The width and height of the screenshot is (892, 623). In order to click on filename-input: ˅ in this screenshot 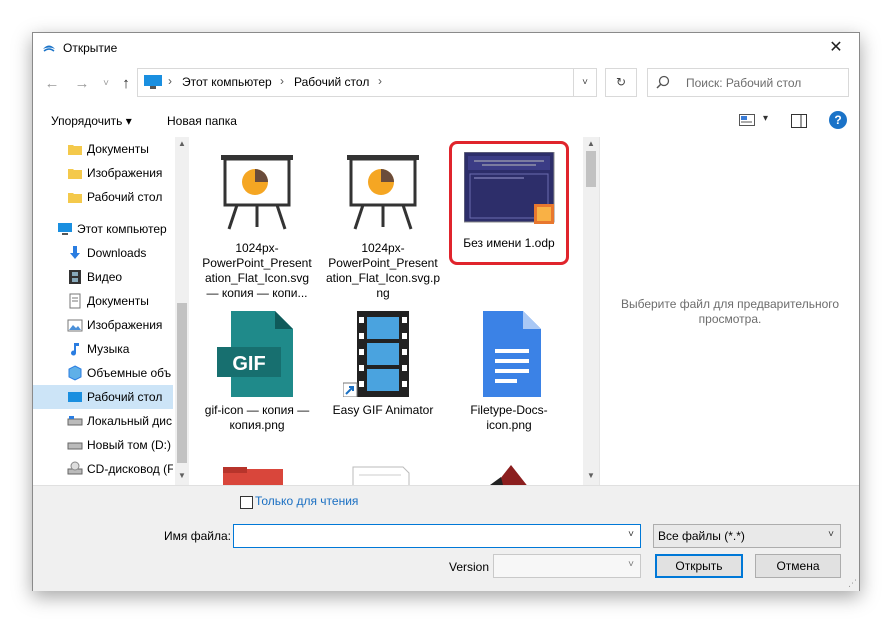, I will do `click(437, 536)`.